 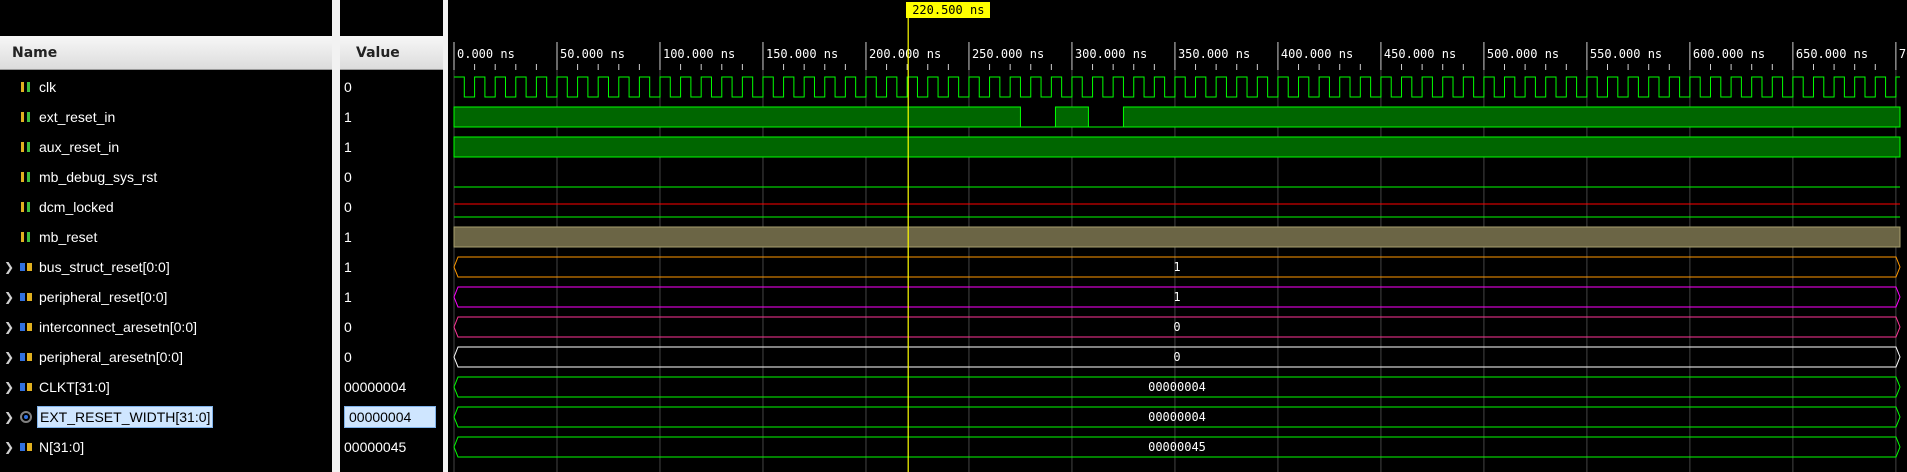 I want to click on signal-row: ❯ peripheral_reset[0:0], so click(x=166, y=297).